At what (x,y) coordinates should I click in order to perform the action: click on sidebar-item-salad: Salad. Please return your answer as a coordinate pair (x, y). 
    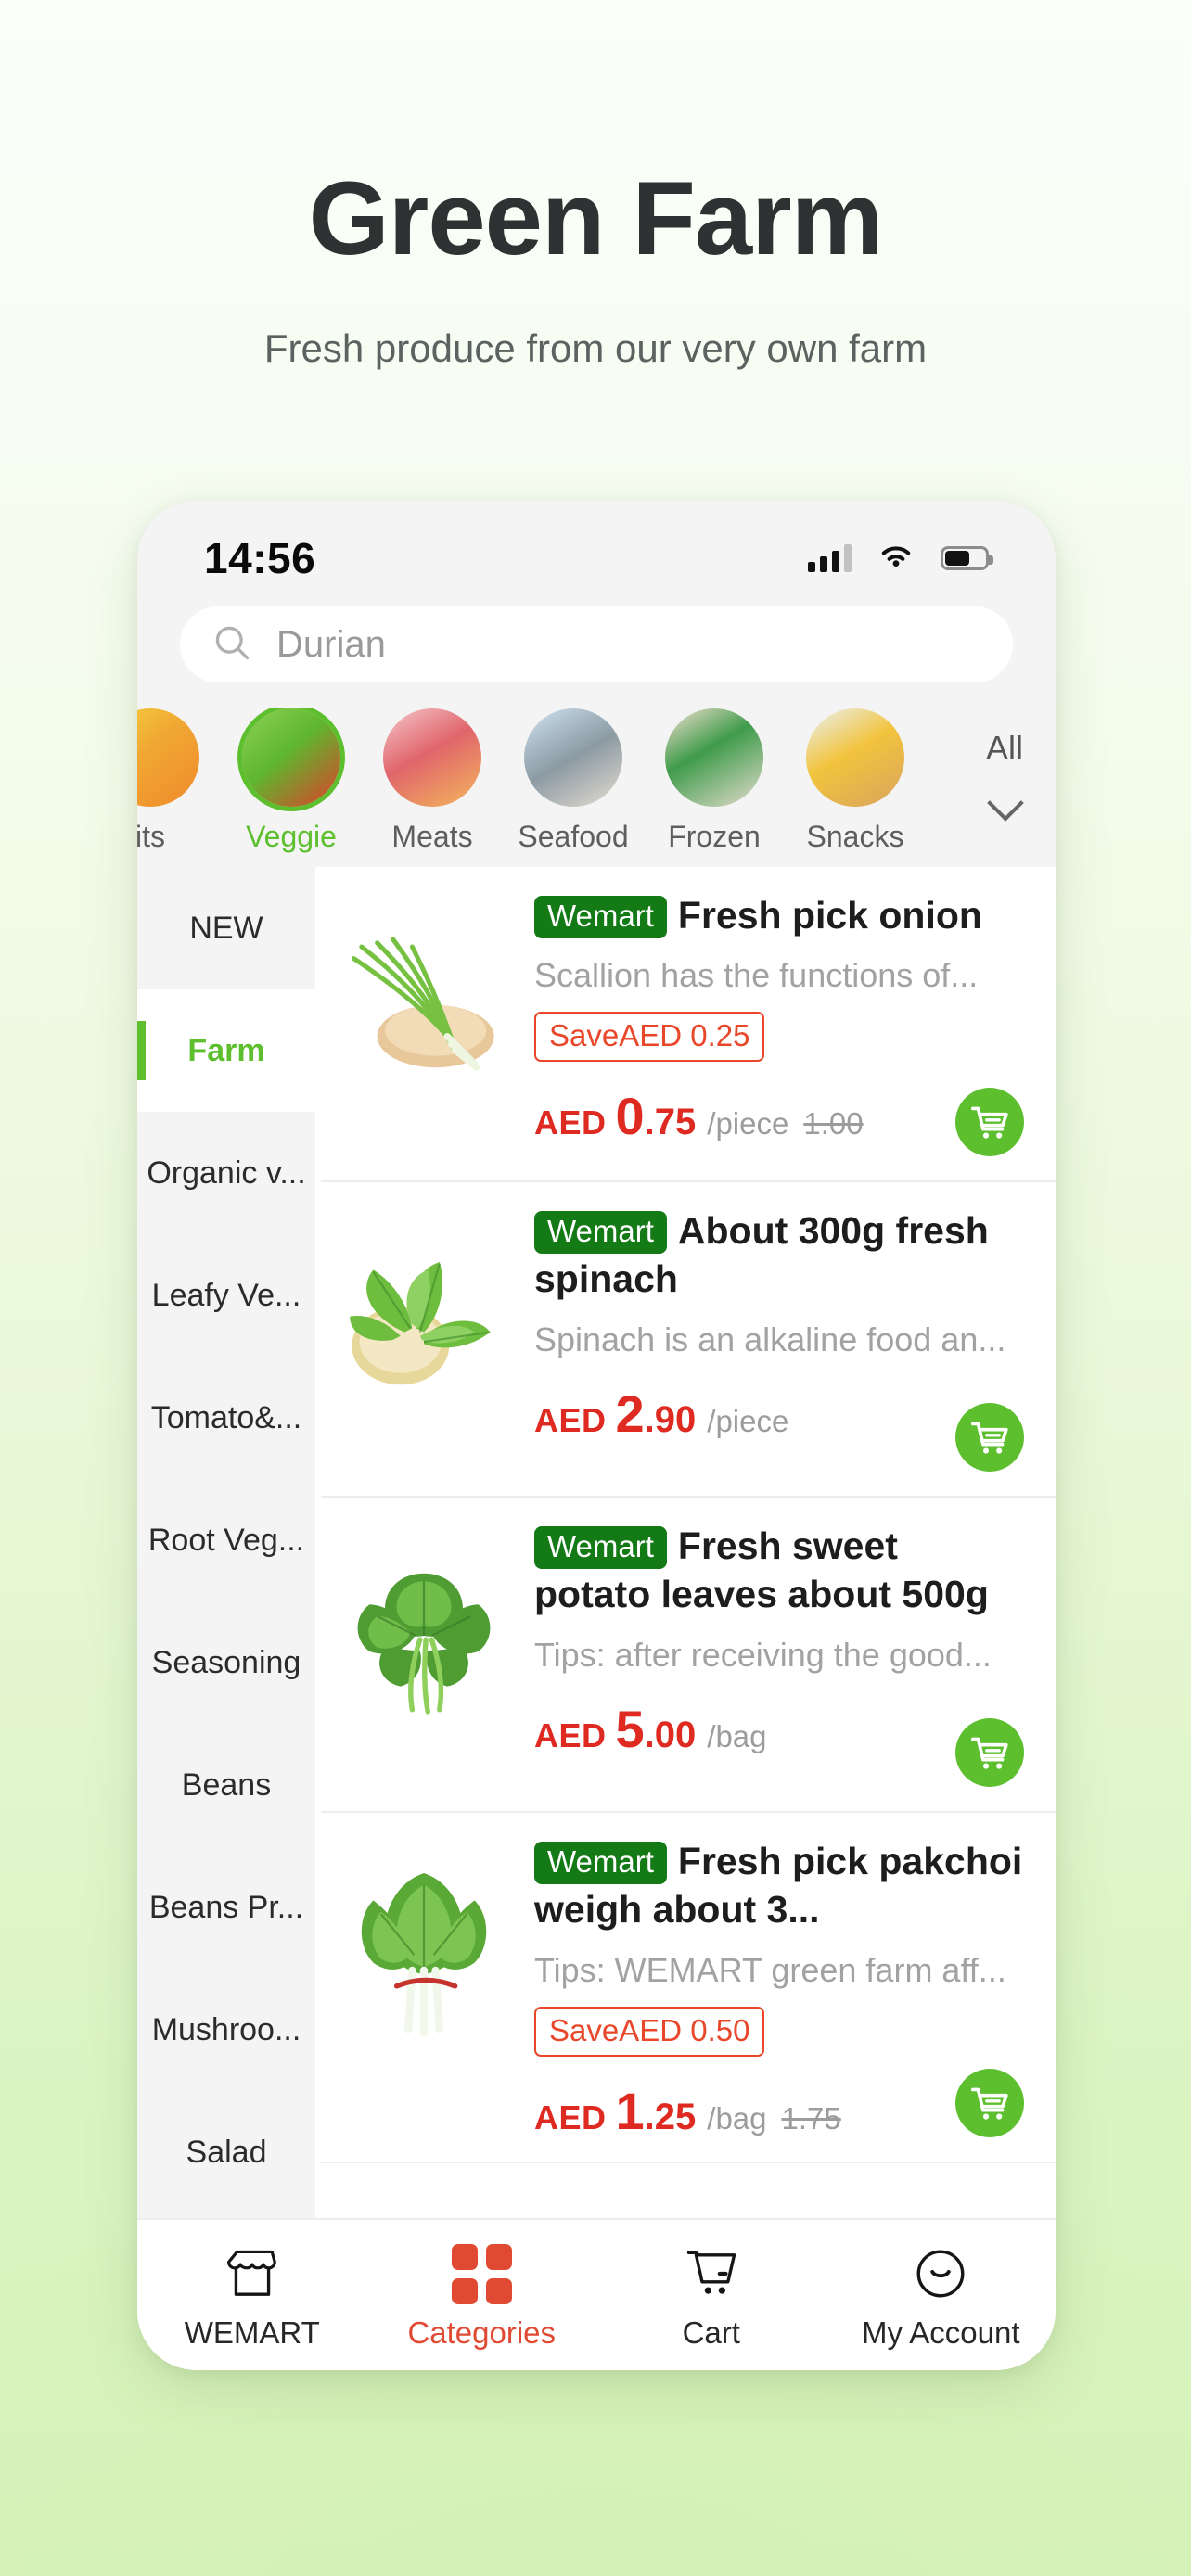
    Looking at the image, I should click on (226, 2152).